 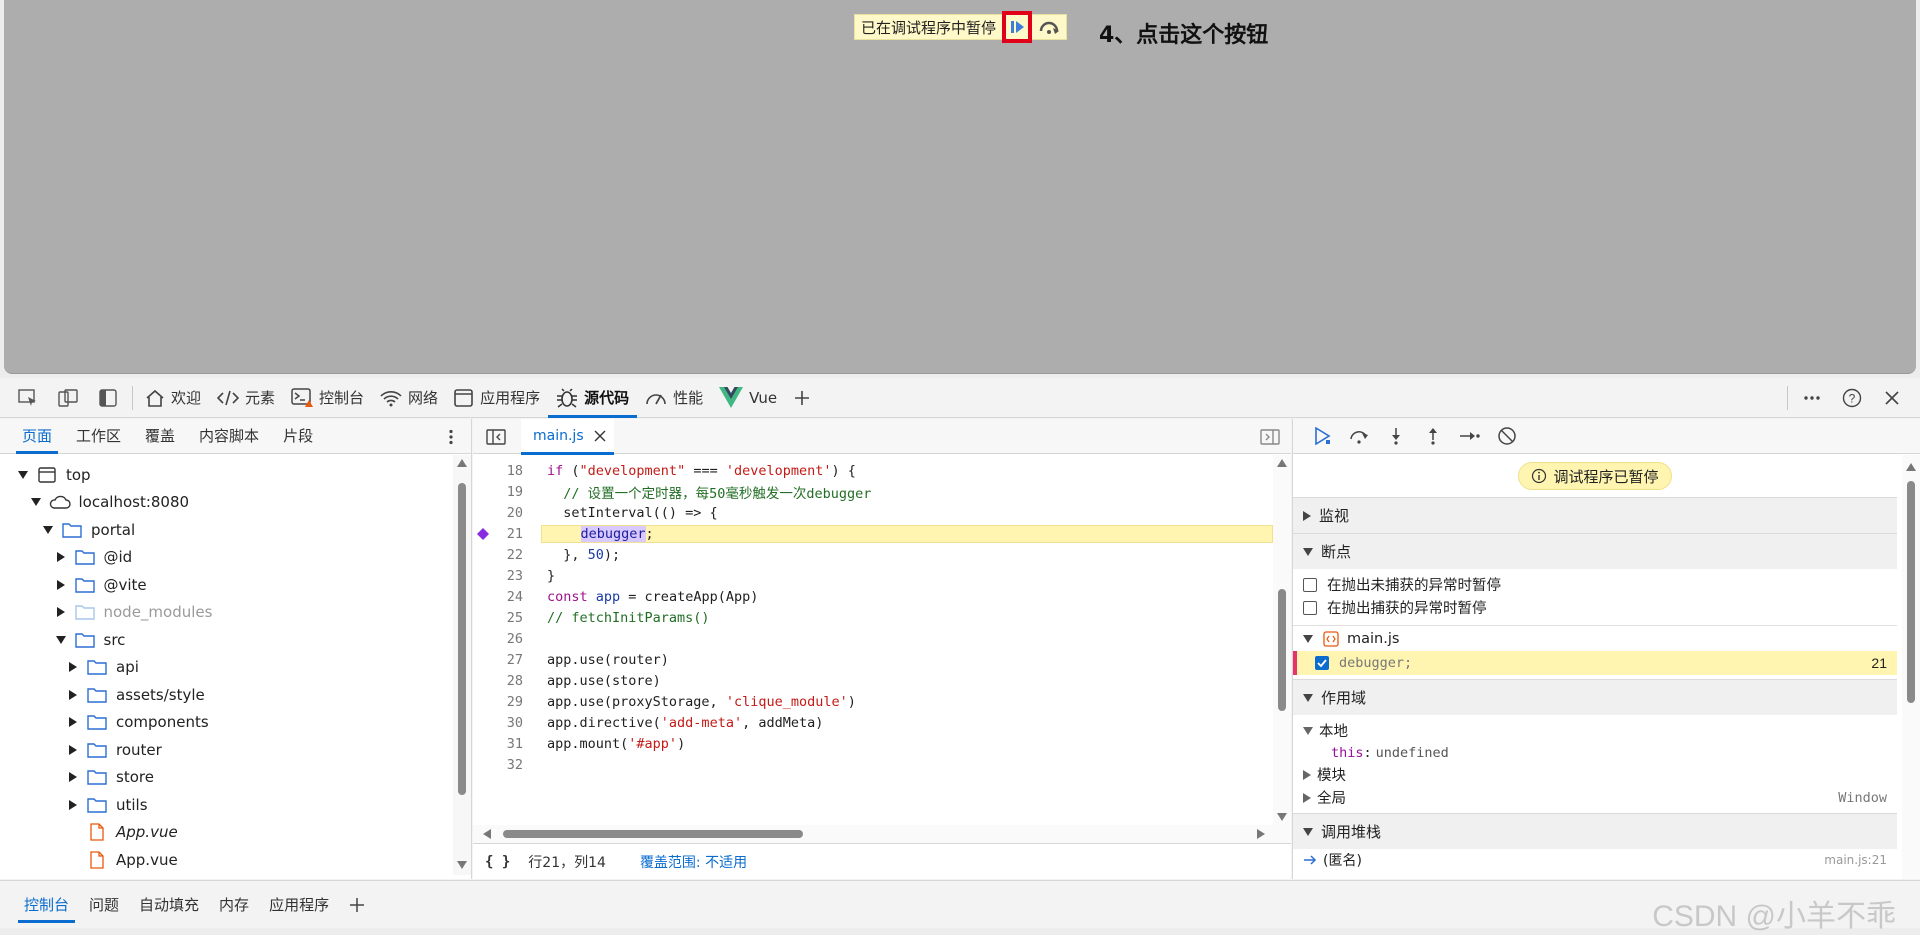 I want to click on coverage-status: 覆盖范围: 不适用, so click(x=693, y=862).